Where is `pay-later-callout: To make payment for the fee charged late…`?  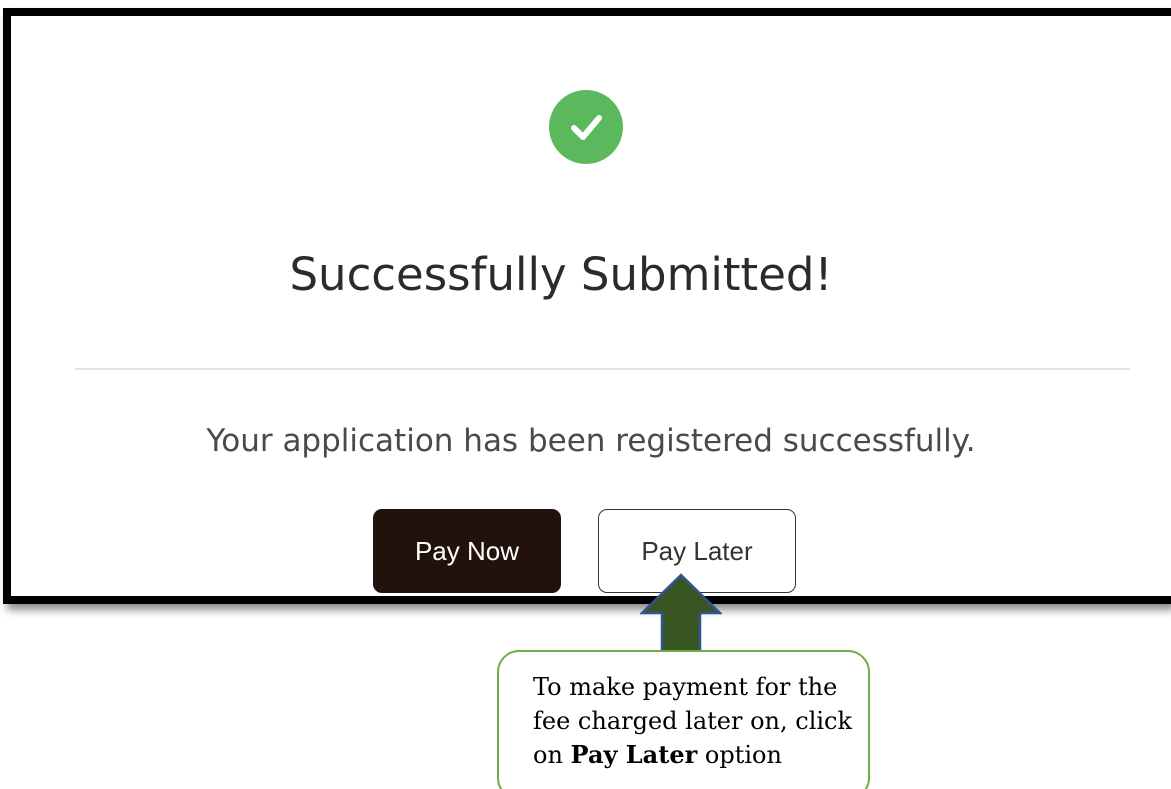 pay-later-callout: To make payment for the fee charged late… is located at coordinates (683, 719).